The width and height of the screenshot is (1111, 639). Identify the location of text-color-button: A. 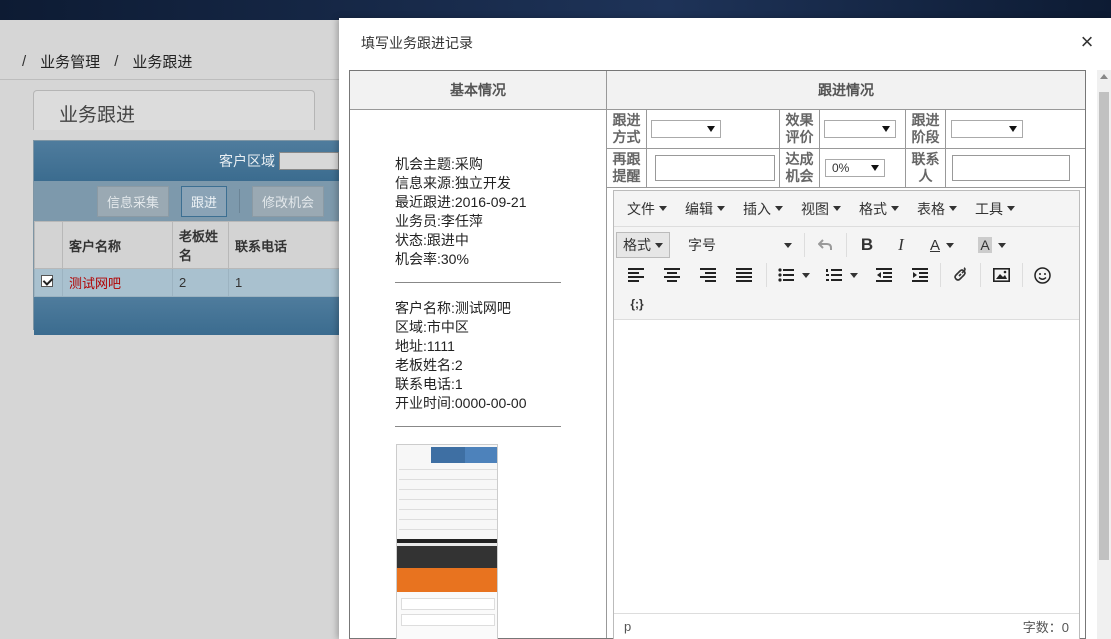
(942, 245).